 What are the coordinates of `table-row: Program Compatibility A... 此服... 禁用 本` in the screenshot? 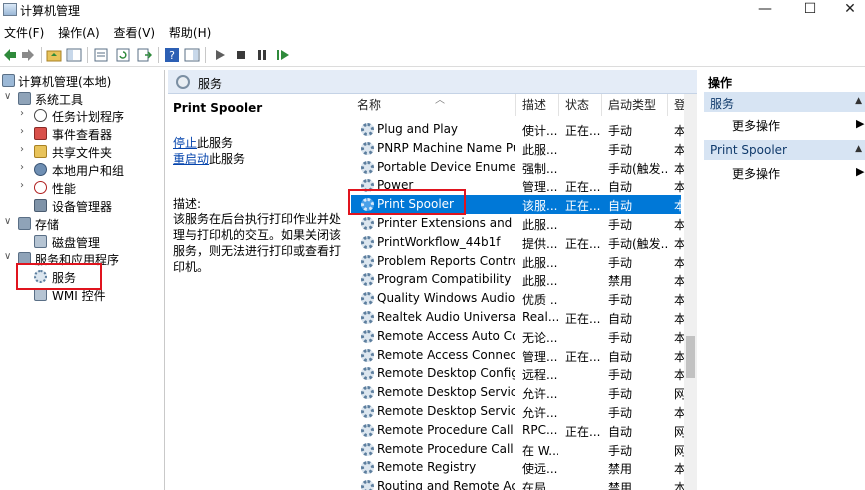 It's located at (517, 279).